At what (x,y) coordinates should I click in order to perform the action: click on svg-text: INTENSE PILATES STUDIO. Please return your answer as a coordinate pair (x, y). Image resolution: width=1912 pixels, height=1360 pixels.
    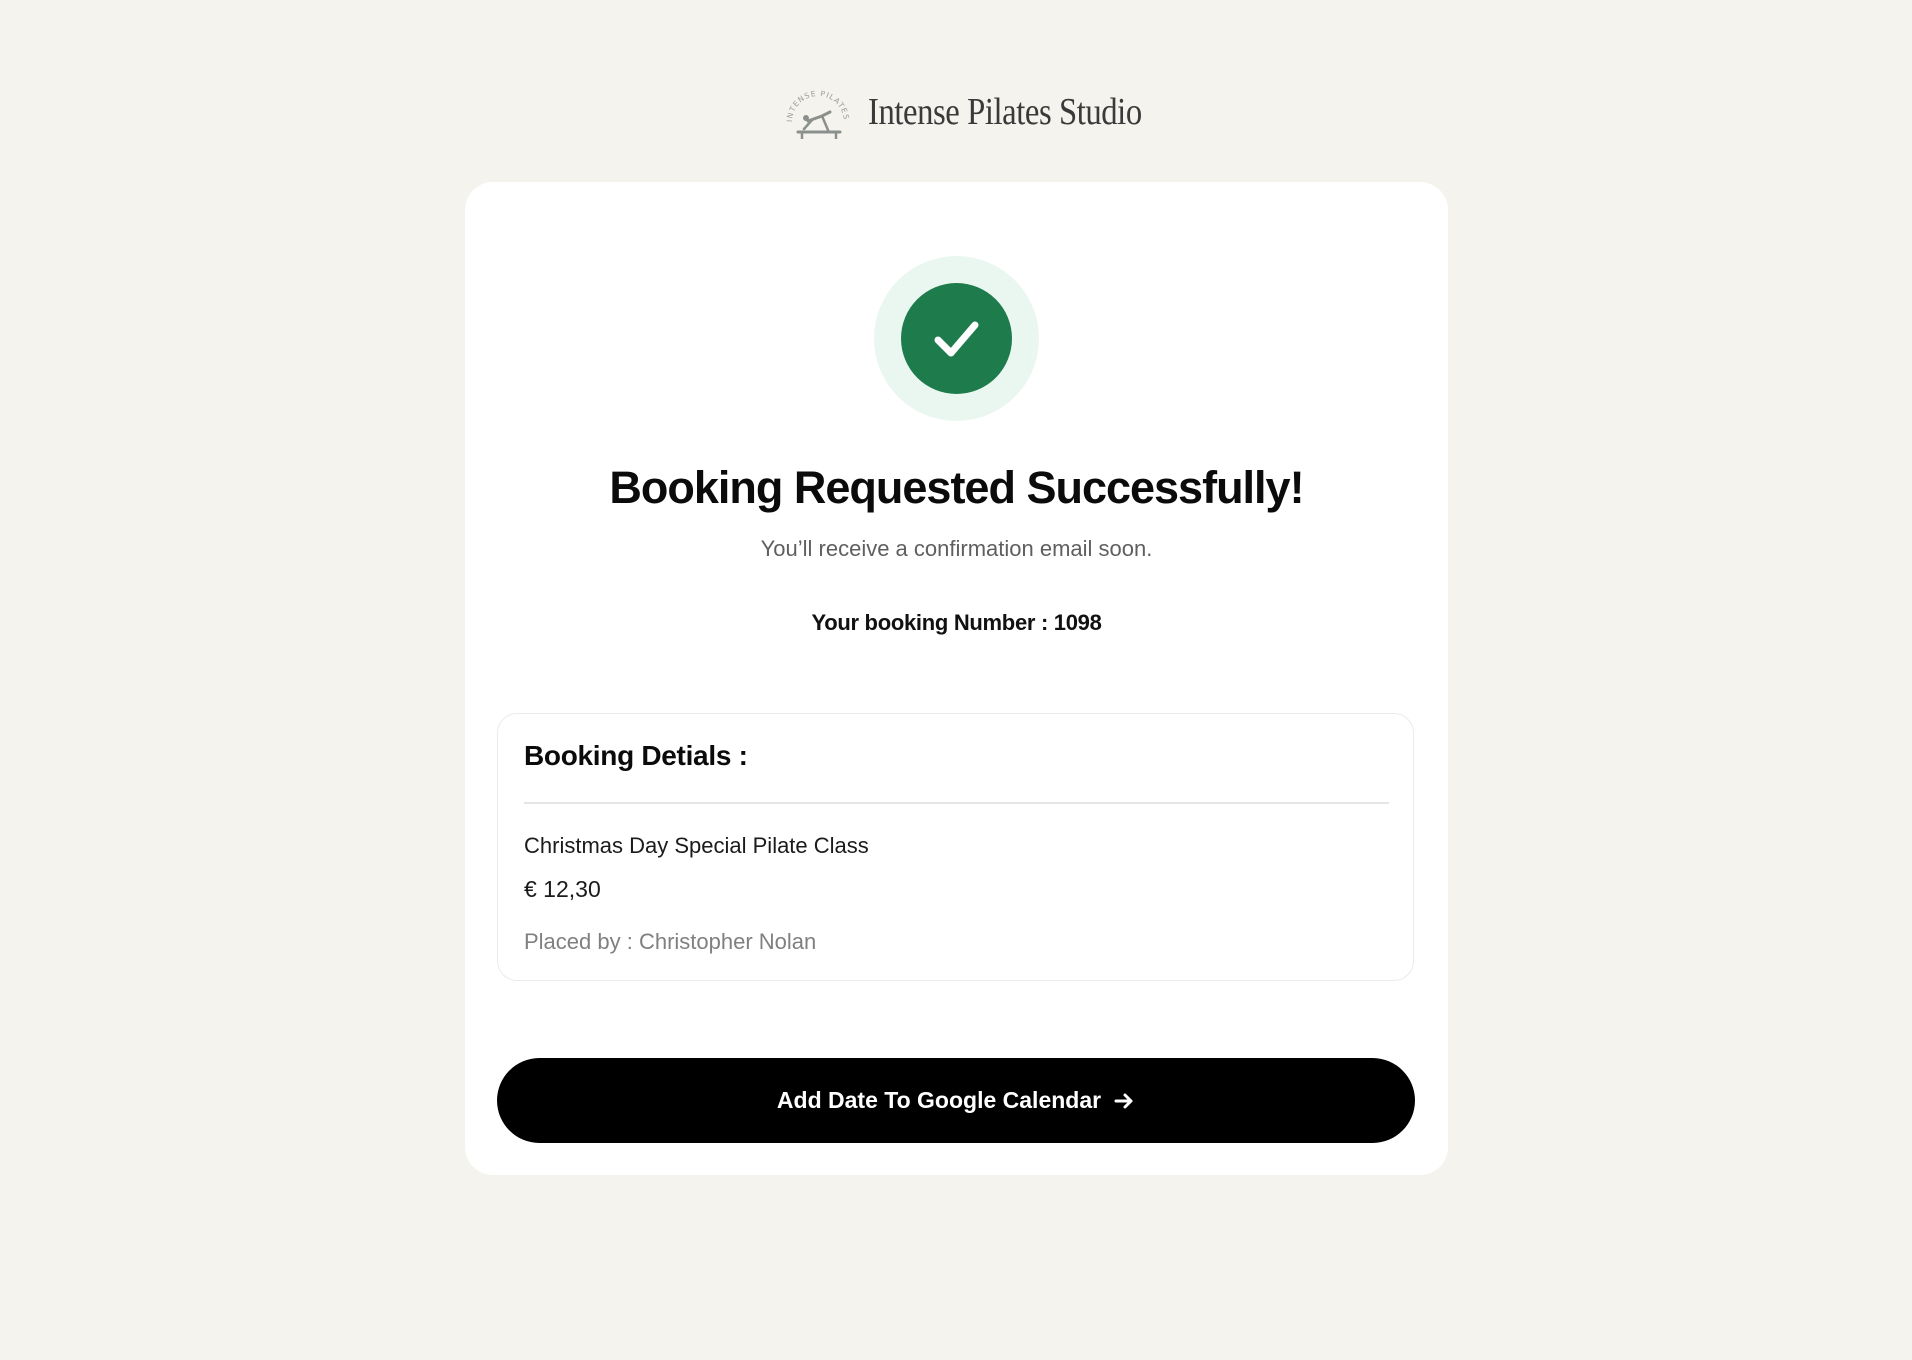
    Looking at the image, I should click on (816, 102).